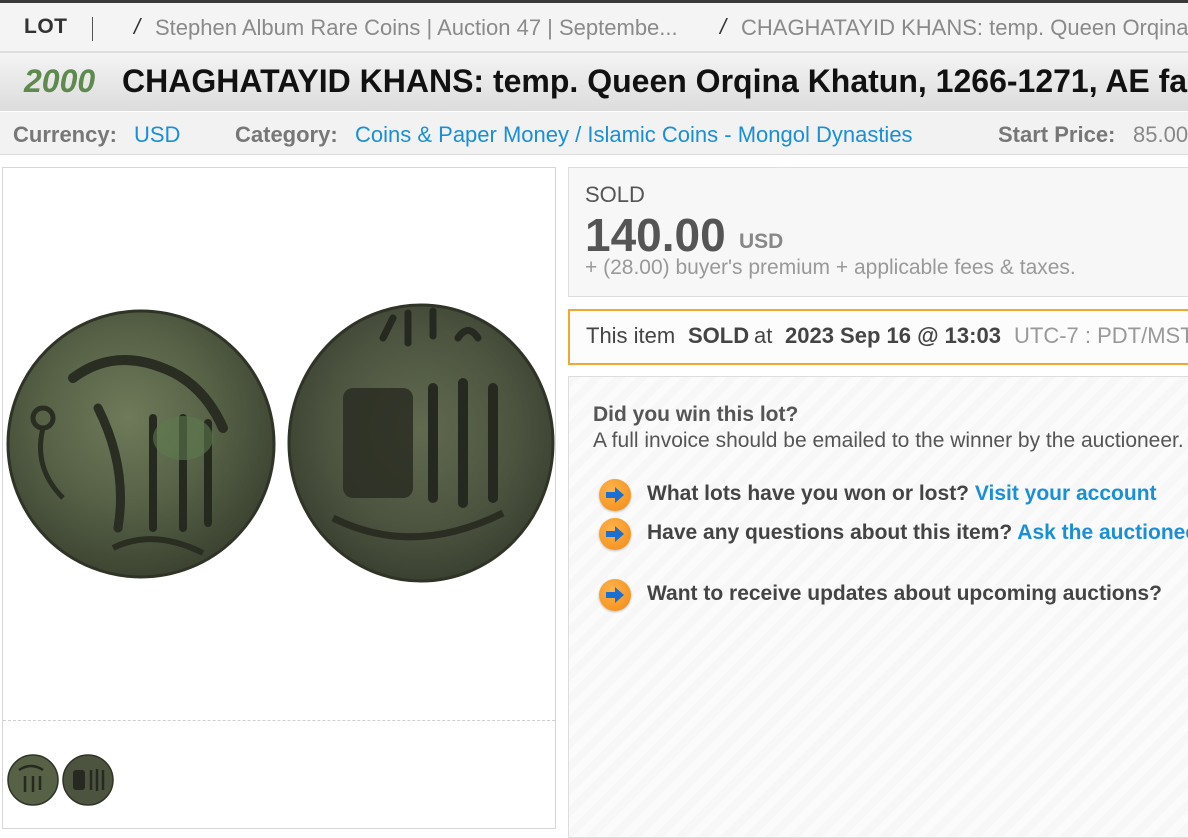 The image size is (1188, 838). I want to click on currency-label: Currency:, so click(65, 134).